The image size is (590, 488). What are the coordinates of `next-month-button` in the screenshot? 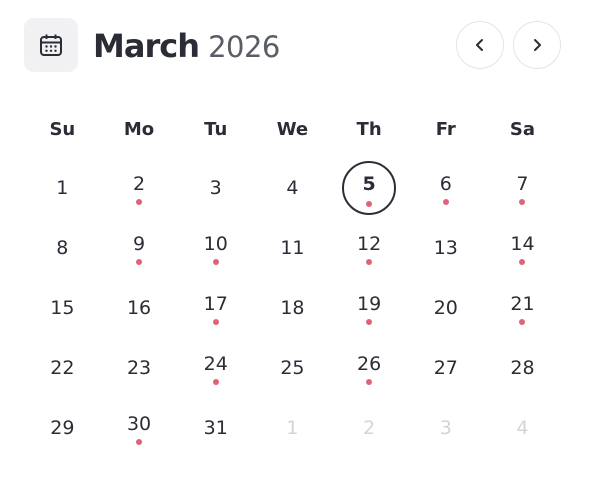 It's located at (537, 45).